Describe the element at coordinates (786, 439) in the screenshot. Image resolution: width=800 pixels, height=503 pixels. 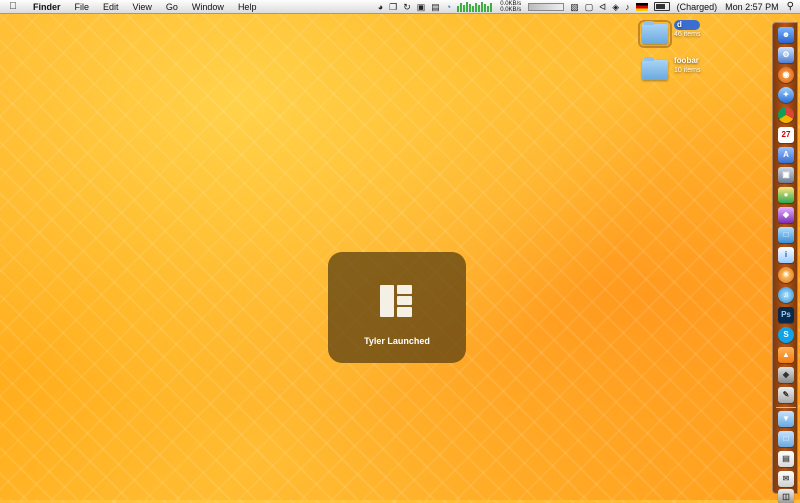
I see `documents-folder-icon: □` at that location.